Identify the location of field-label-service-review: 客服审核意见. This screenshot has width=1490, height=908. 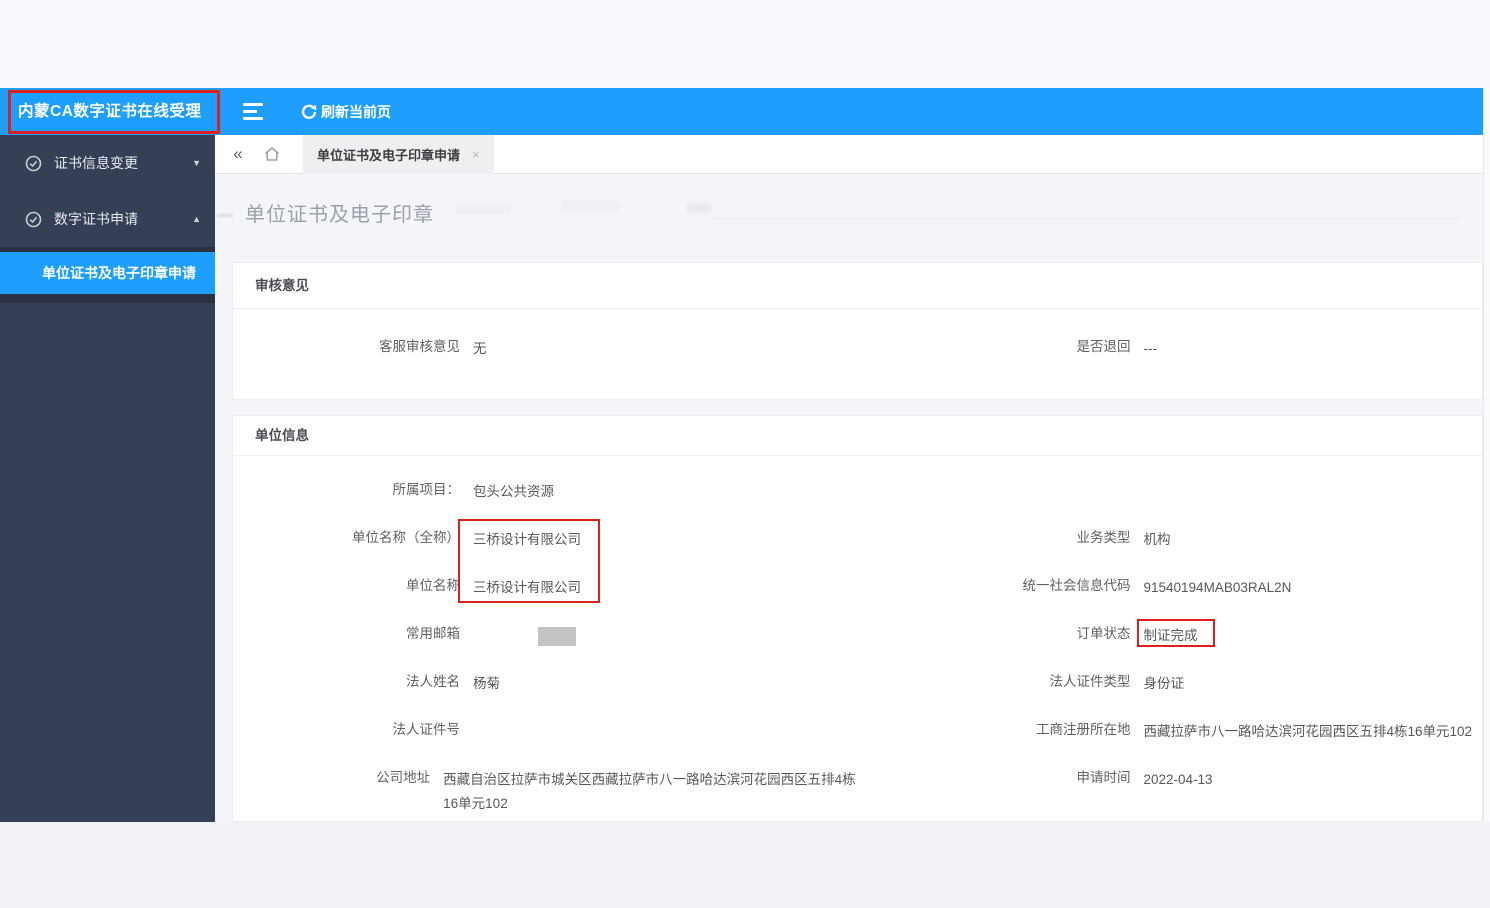
(419, 346).